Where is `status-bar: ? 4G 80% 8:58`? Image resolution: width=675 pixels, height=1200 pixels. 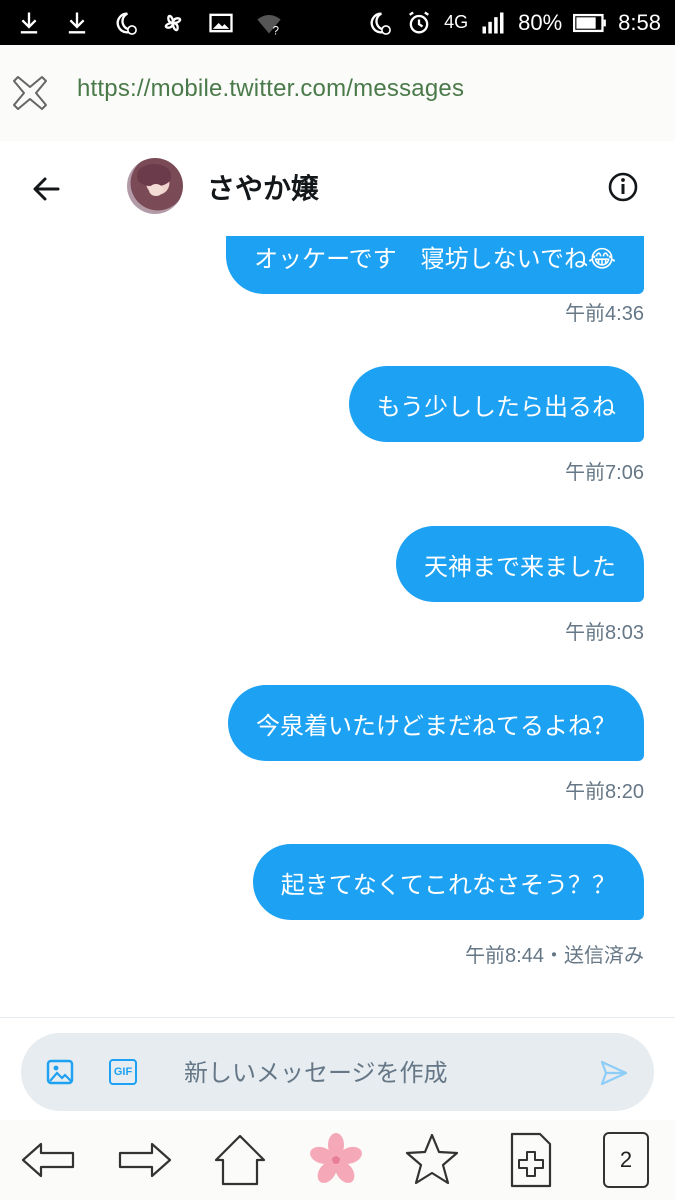 status-bar: ? 4G 80% 8:58 is located at coordinates (337, 22).